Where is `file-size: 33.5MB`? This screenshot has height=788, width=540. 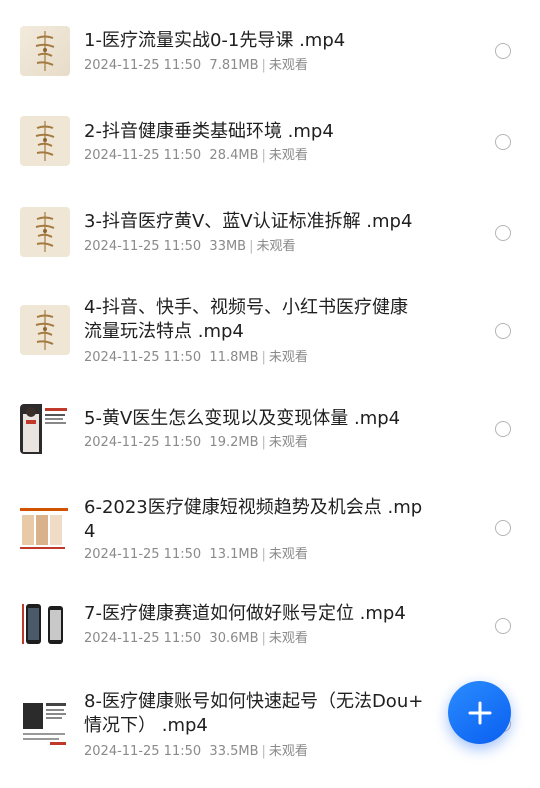
file-size: 33.5MB is located at coordinates (234, 751).